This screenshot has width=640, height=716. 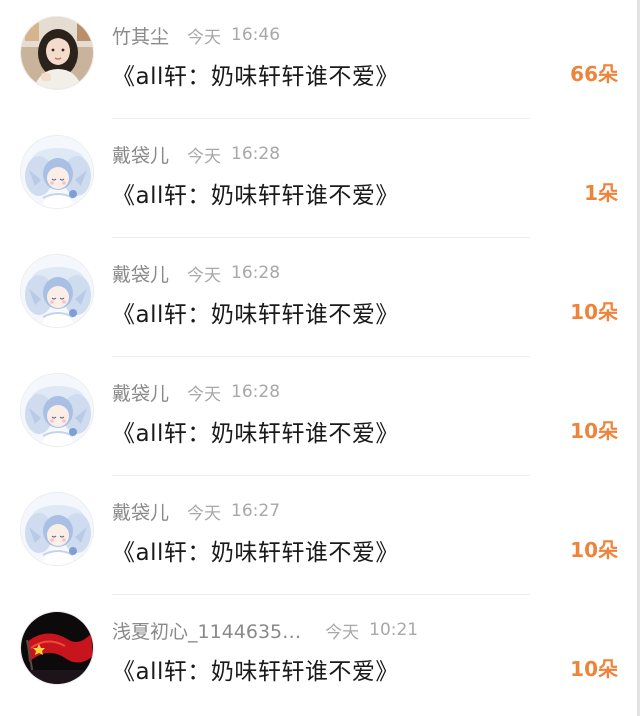 What do you see at coordinates (256, 511) in the screenshot?
I see `timestamp-time: 16:27` at bounding box center [256, 511].